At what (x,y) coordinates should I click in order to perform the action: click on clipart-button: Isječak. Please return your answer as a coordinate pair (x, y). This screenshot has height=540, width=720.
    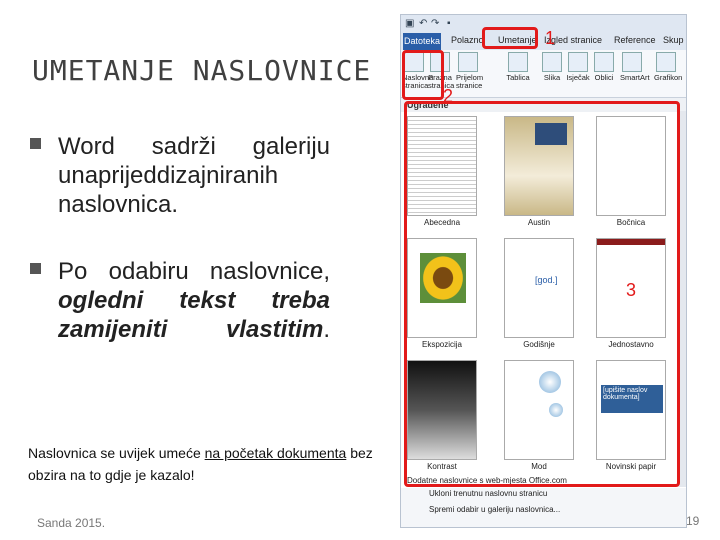
    Looking at the image, I should click on (578, 67).